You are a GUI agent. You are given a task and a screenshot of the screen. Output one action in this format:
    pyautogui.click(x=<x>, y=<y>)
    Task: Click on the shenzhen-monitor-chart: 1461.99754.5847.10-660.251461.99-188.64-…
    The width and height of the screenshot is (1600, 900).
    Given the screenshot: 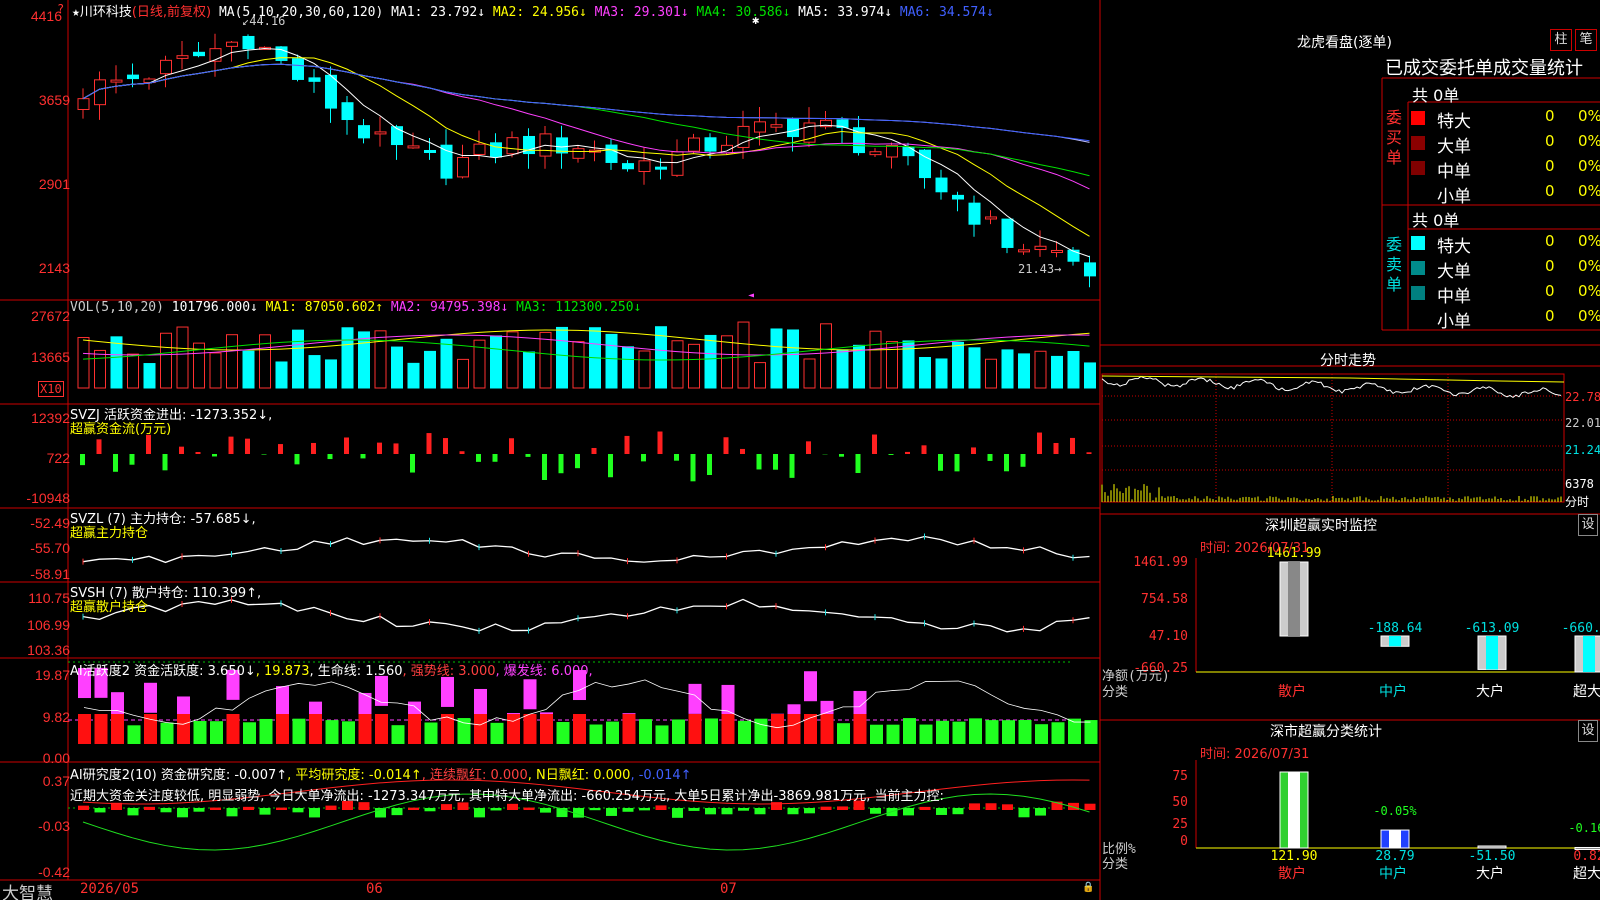 What is the action you would take?
    pyautogui.click(x=1350, y=614)
    